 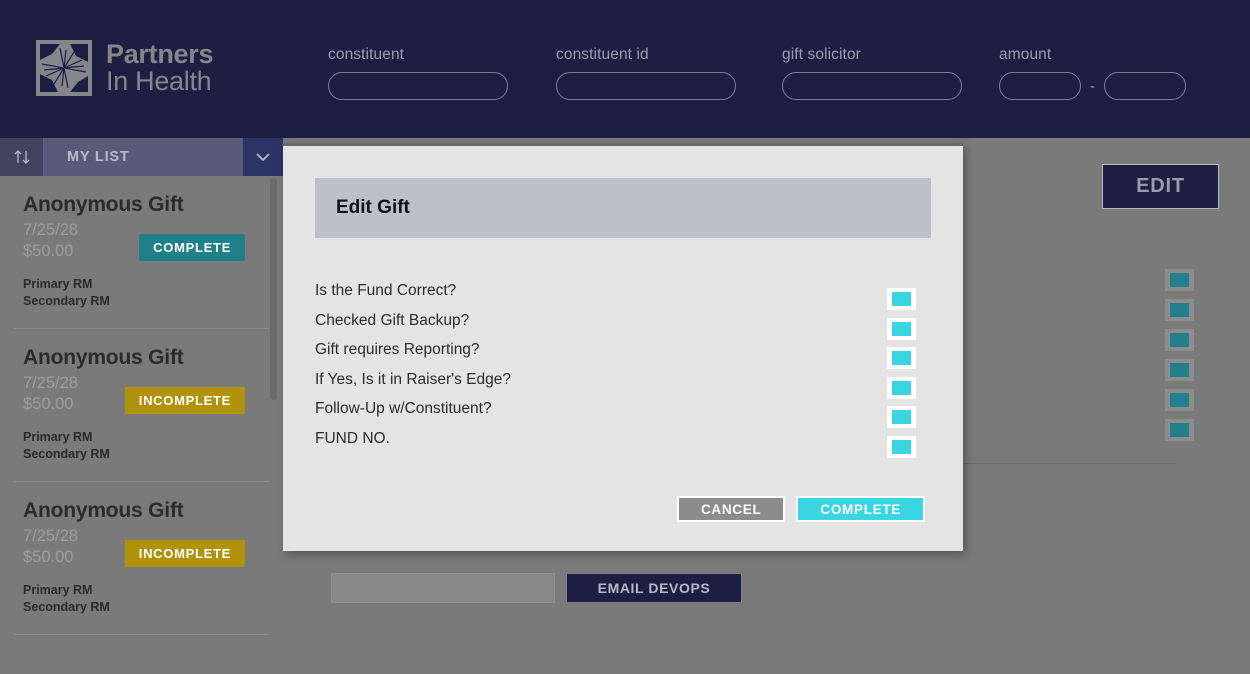 What do you see at coordinates (623, 412) in the screenshot?
I see `checklist-row: Follow-Up w/Constituent?` at bounding box center [623, 412].